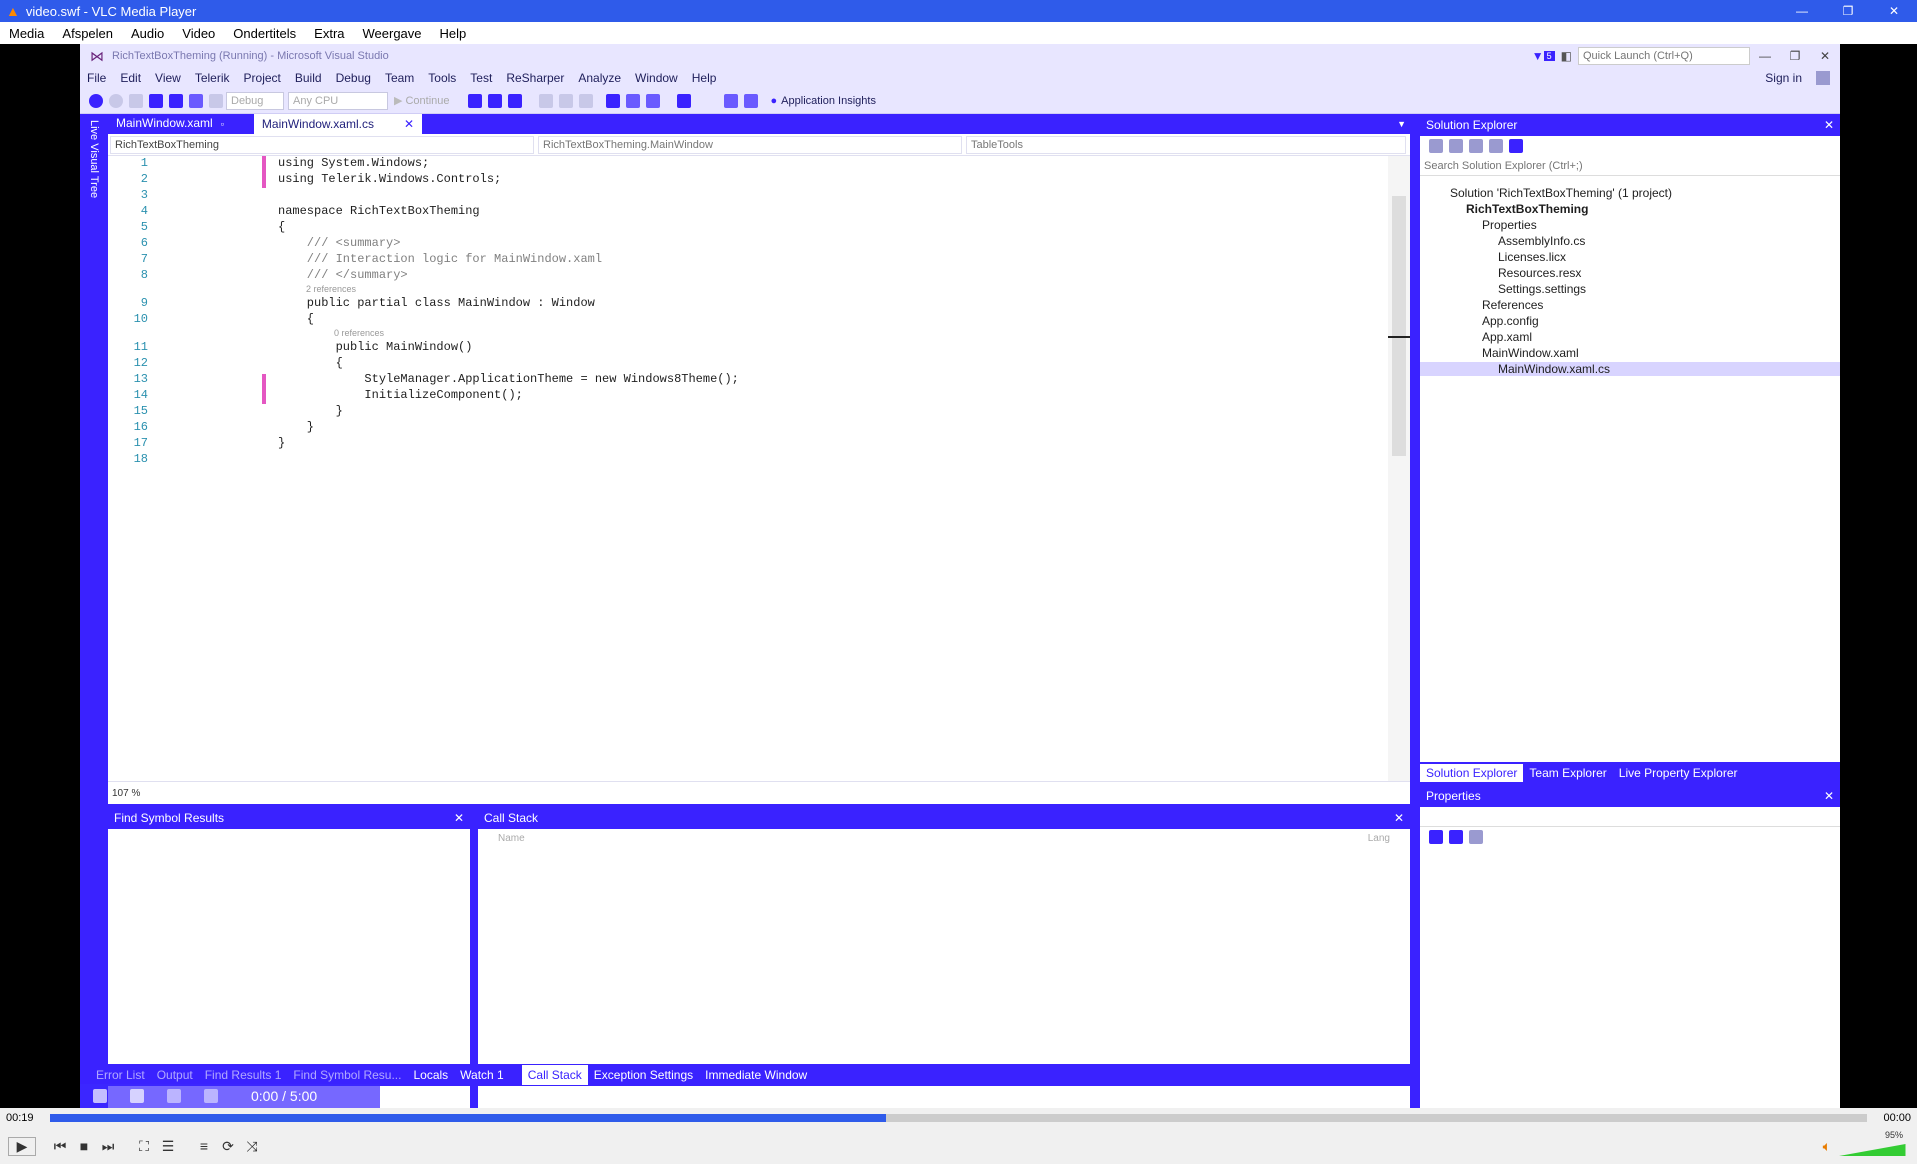 This screenshot has width=1917, height=1164. I want to click on filter-icon: ▼, so click(1538, 56).